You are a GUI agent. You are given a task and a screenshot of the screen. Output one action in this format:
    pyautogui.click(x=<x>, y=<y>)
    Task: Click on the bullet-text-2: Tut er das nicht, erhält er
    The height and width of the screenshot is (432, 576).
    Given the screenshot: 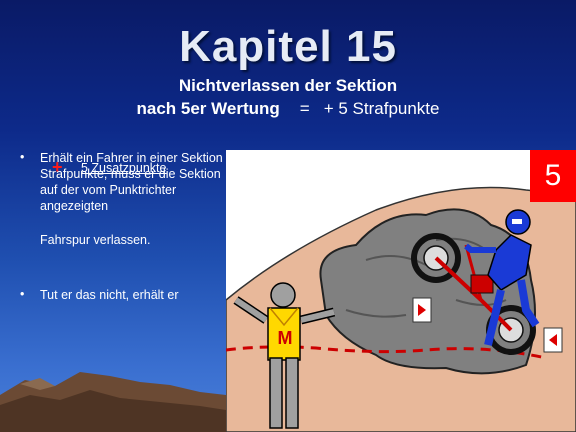 What is the action you would take?
    pyautogui.click(x=109, y=295)
    